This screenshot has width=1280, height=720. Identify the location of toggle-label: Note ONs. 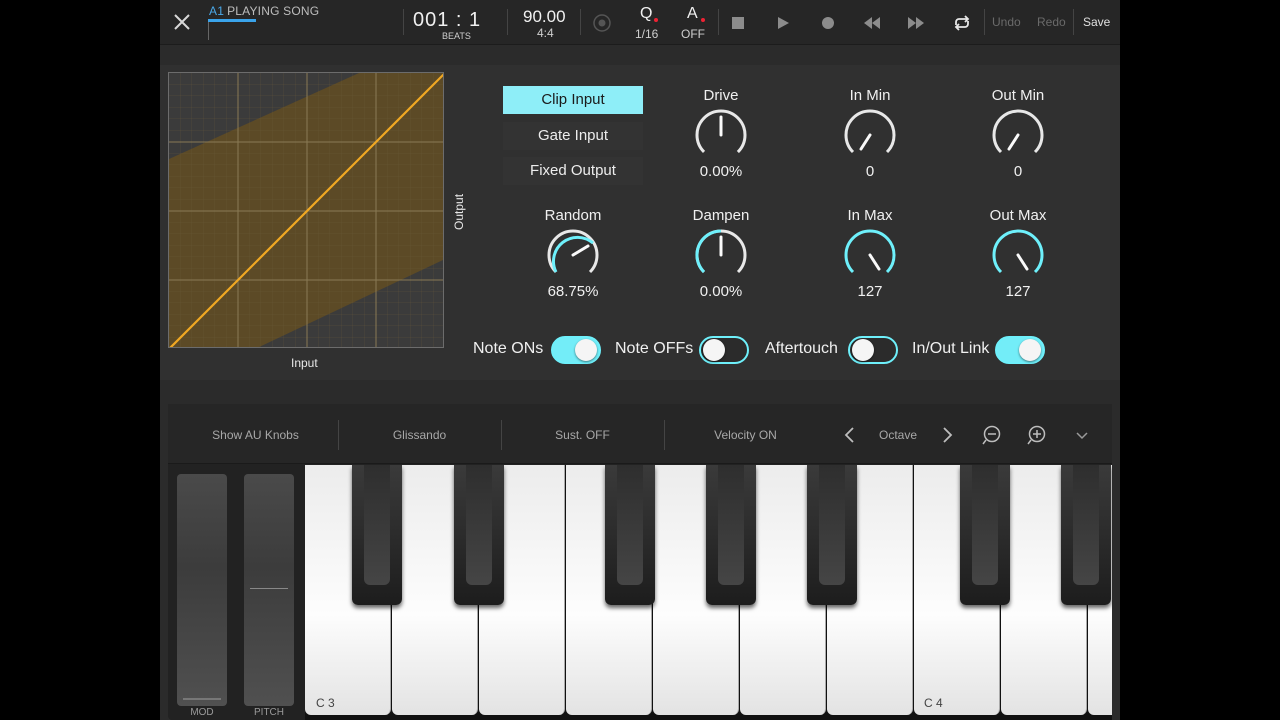
(508, 348).